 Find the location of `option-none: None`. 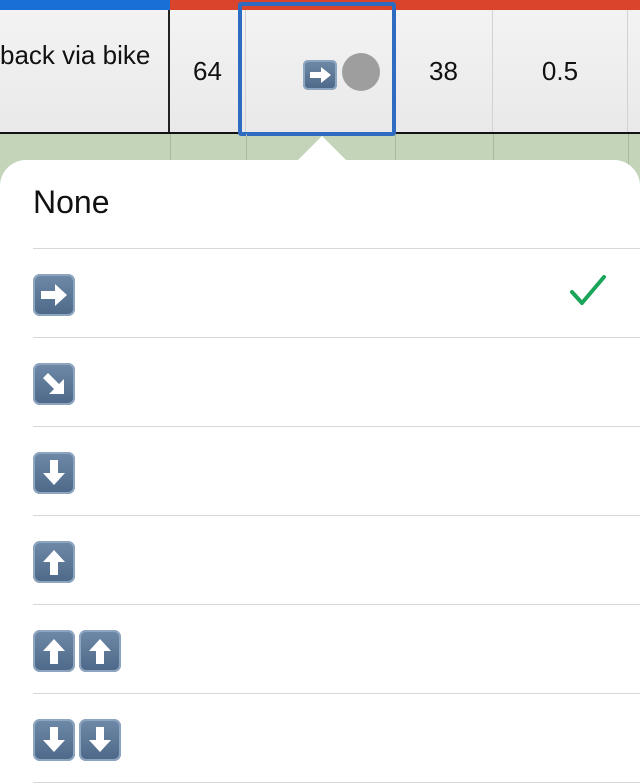

option-none: None is located at coordinates (320, 204).